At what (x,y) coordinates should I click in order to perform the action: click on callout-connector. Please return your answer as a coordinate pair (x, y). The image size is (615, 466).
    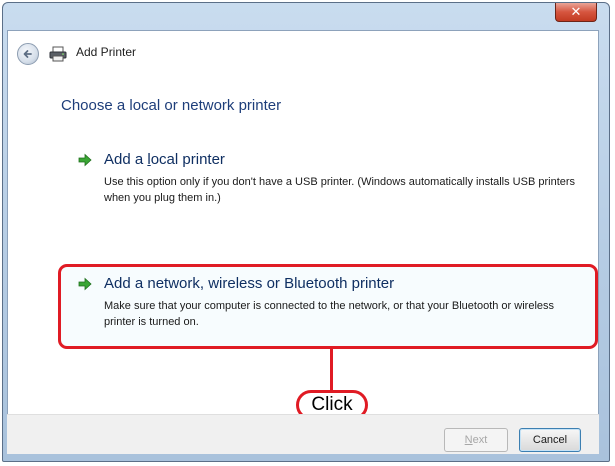
    Looking at the image, I should click on (331, 369).